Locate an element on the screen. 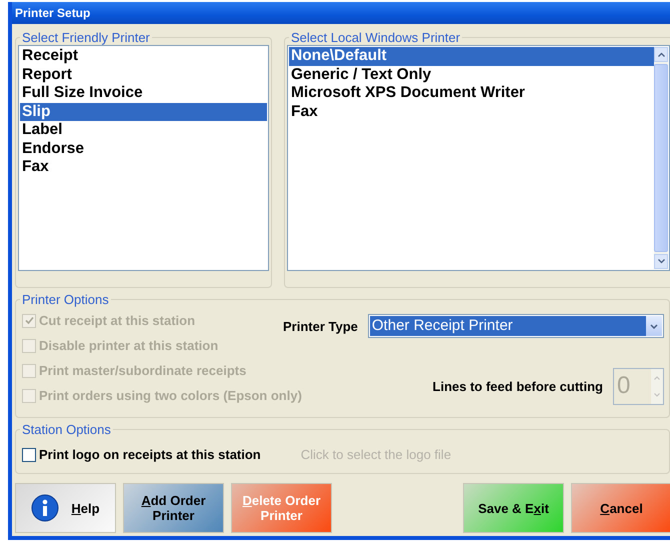 Image resolution: width=670 pixels, height=546 pixels. scroll-thumb is located at coordinates (661, 158).